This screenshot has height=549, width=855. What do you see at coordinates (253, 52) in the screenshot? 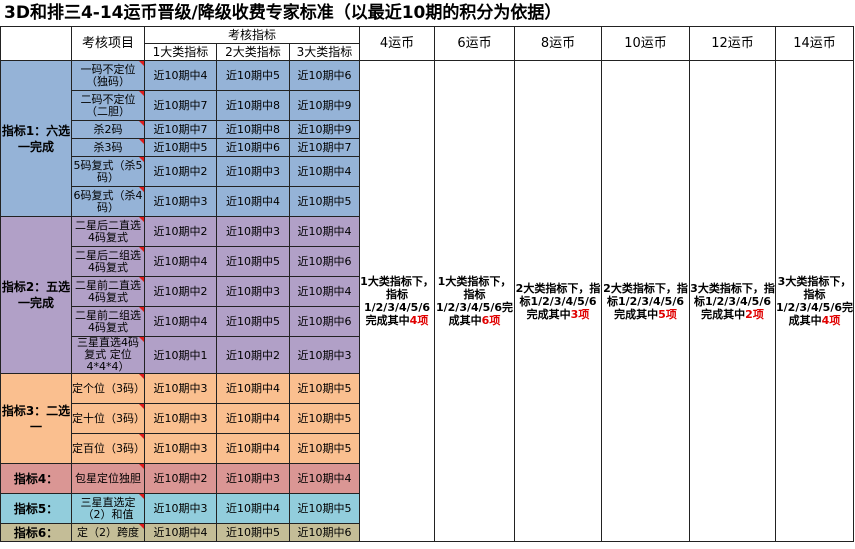
I see `header-class2: 2大类指标` at bounding box center [253, 52].